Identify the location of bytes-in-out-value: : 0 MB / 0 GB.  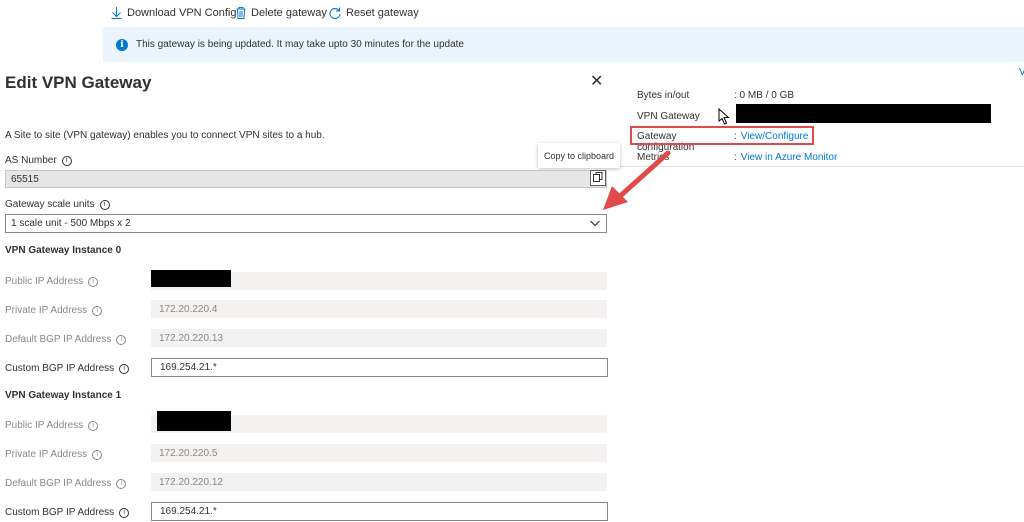
(764, 95).